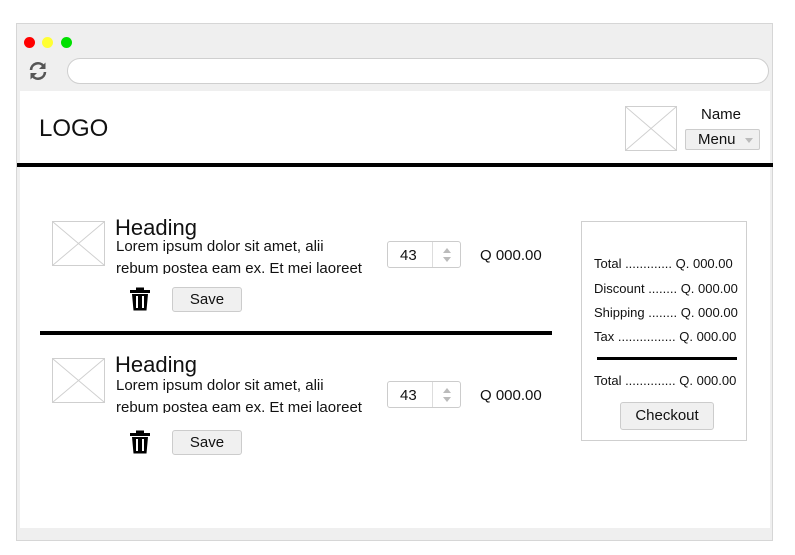 The height and width of the screenshot is (555, 795). Describe the element at coordinates (663, 263) in the screenshot. I see `summary-total: Total ............. Q. 000.00` at that location.